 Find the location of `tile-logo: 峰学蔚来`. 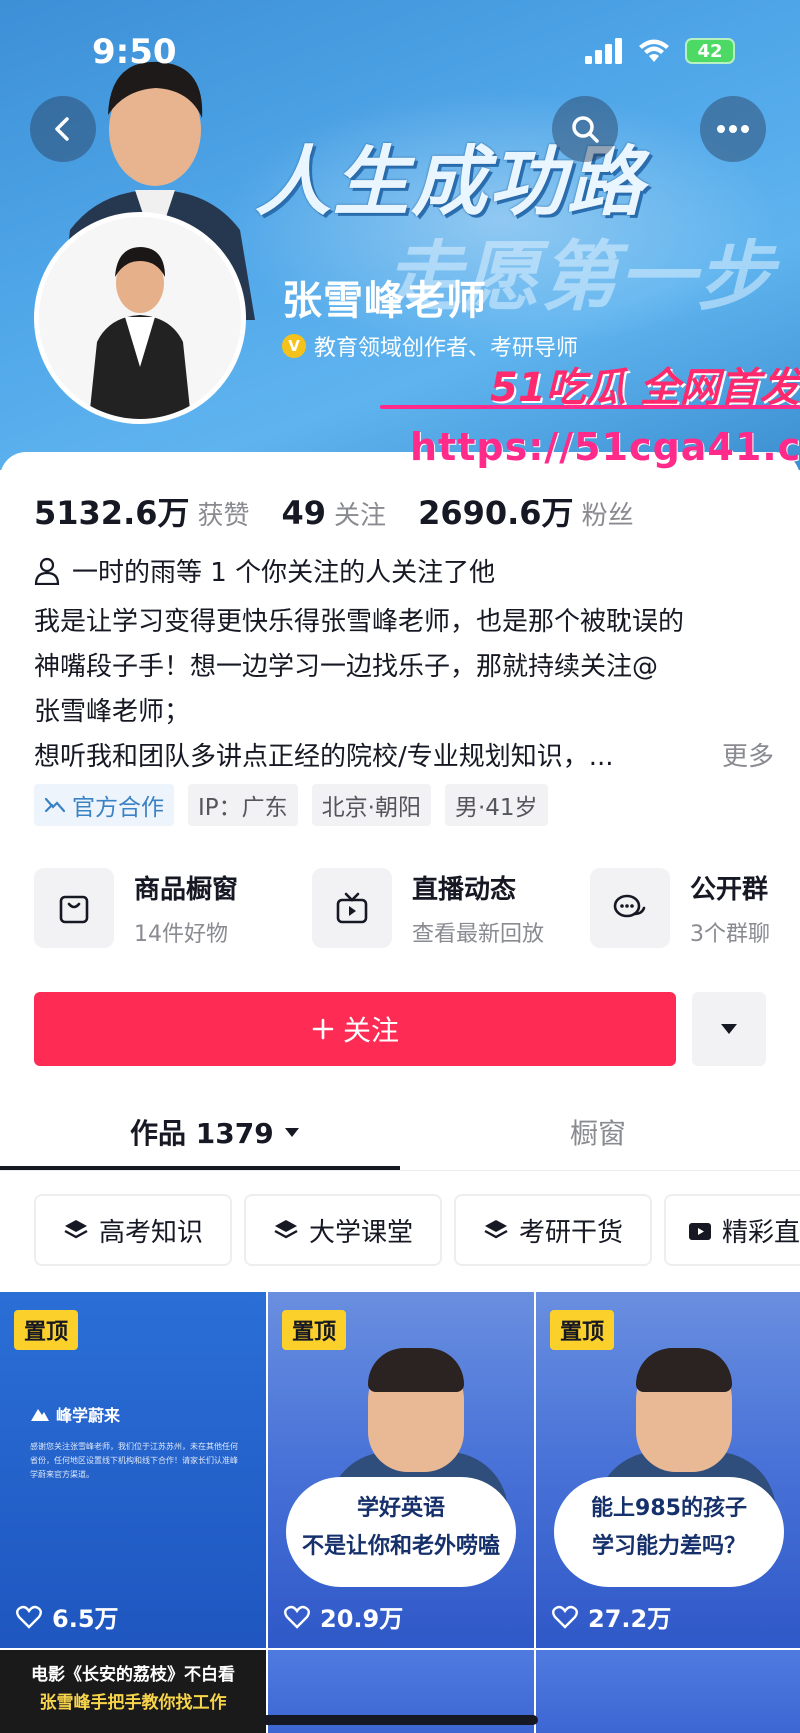

tile-logo: 峰学蔚来 is located at coordinates (75, 1414).